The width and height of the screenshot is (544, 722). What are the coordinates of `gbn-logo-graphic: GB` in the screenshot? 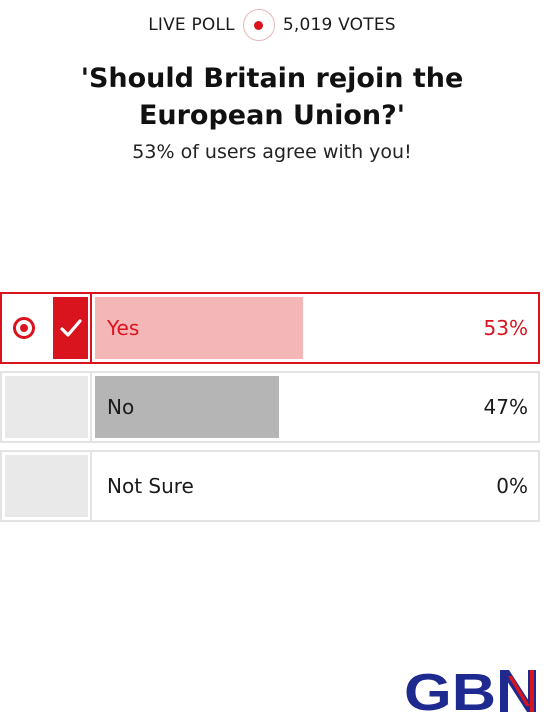 It's located at (470, 693).